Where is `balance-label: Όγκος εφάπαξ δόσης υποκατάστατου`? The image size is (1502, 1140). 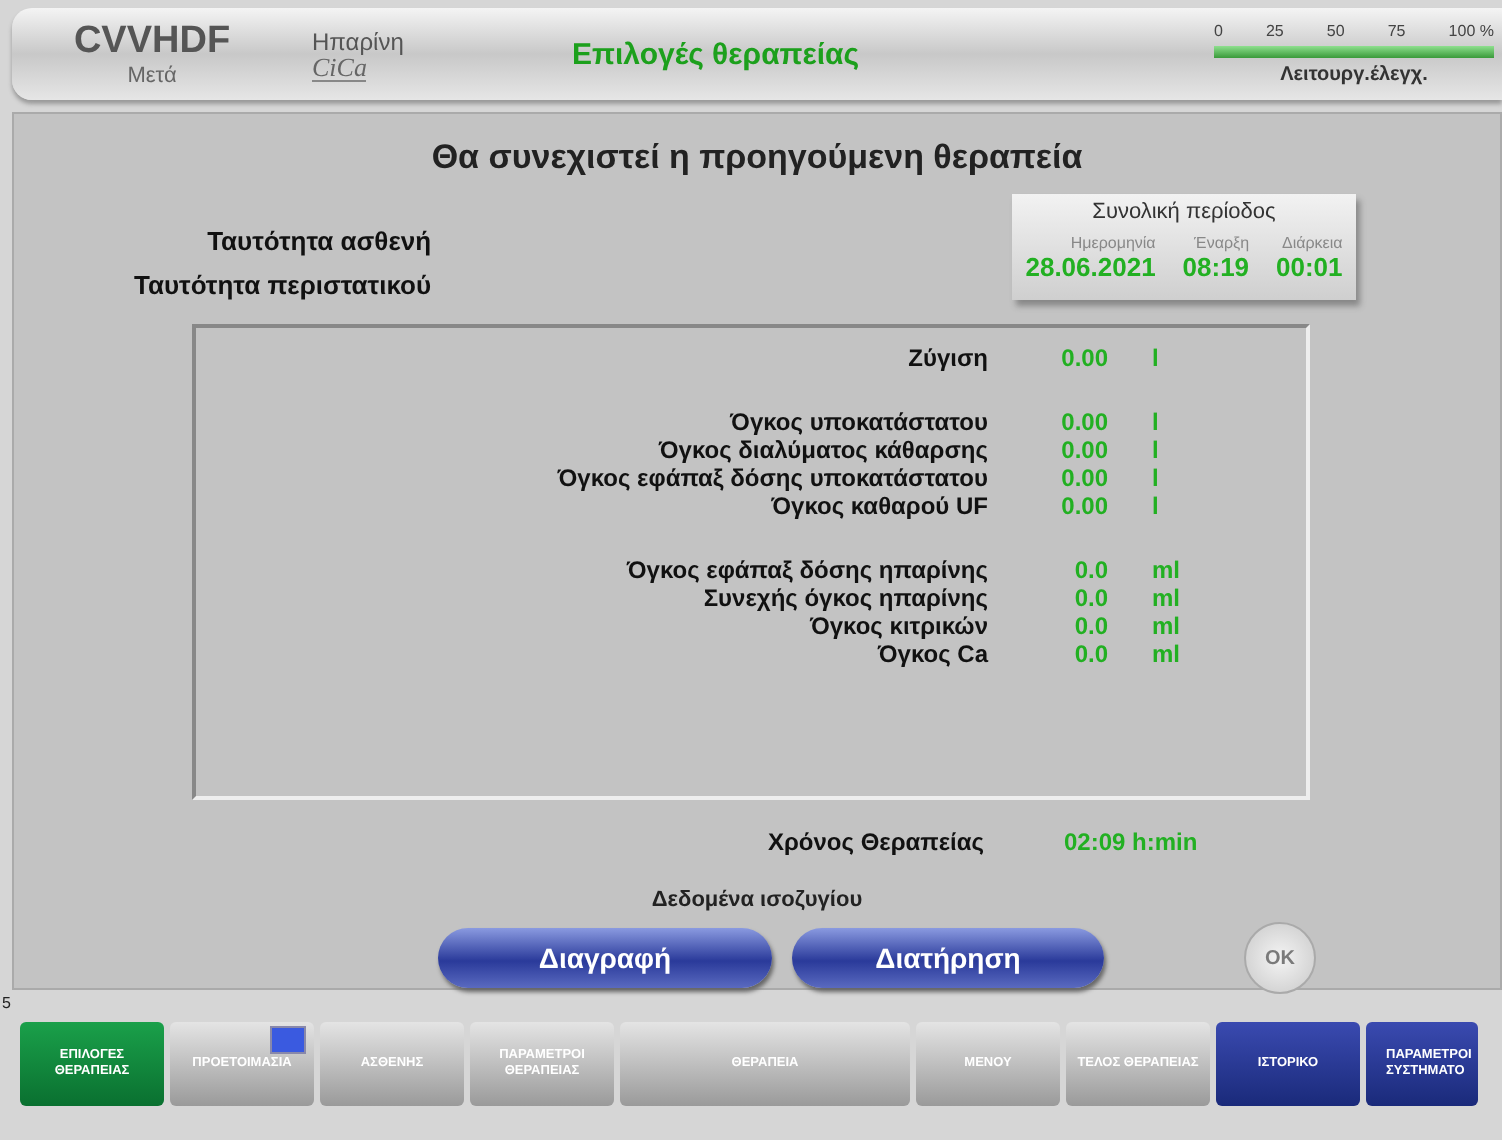 balance-label: Όγκος εφάπαξ δόσης υποκατάστατου is located at coordinates (771, 478).